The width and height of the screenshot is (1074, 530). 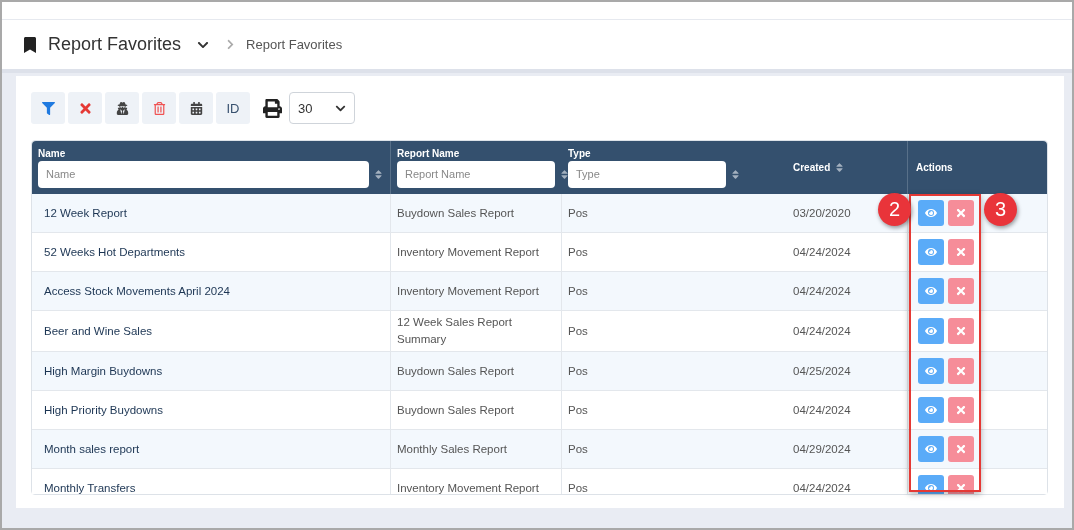 What do you see at coordinates (822, 449) in the screenshot?
I see `table-cell-text: 04/29/2024` at bounding box center [822, 449].